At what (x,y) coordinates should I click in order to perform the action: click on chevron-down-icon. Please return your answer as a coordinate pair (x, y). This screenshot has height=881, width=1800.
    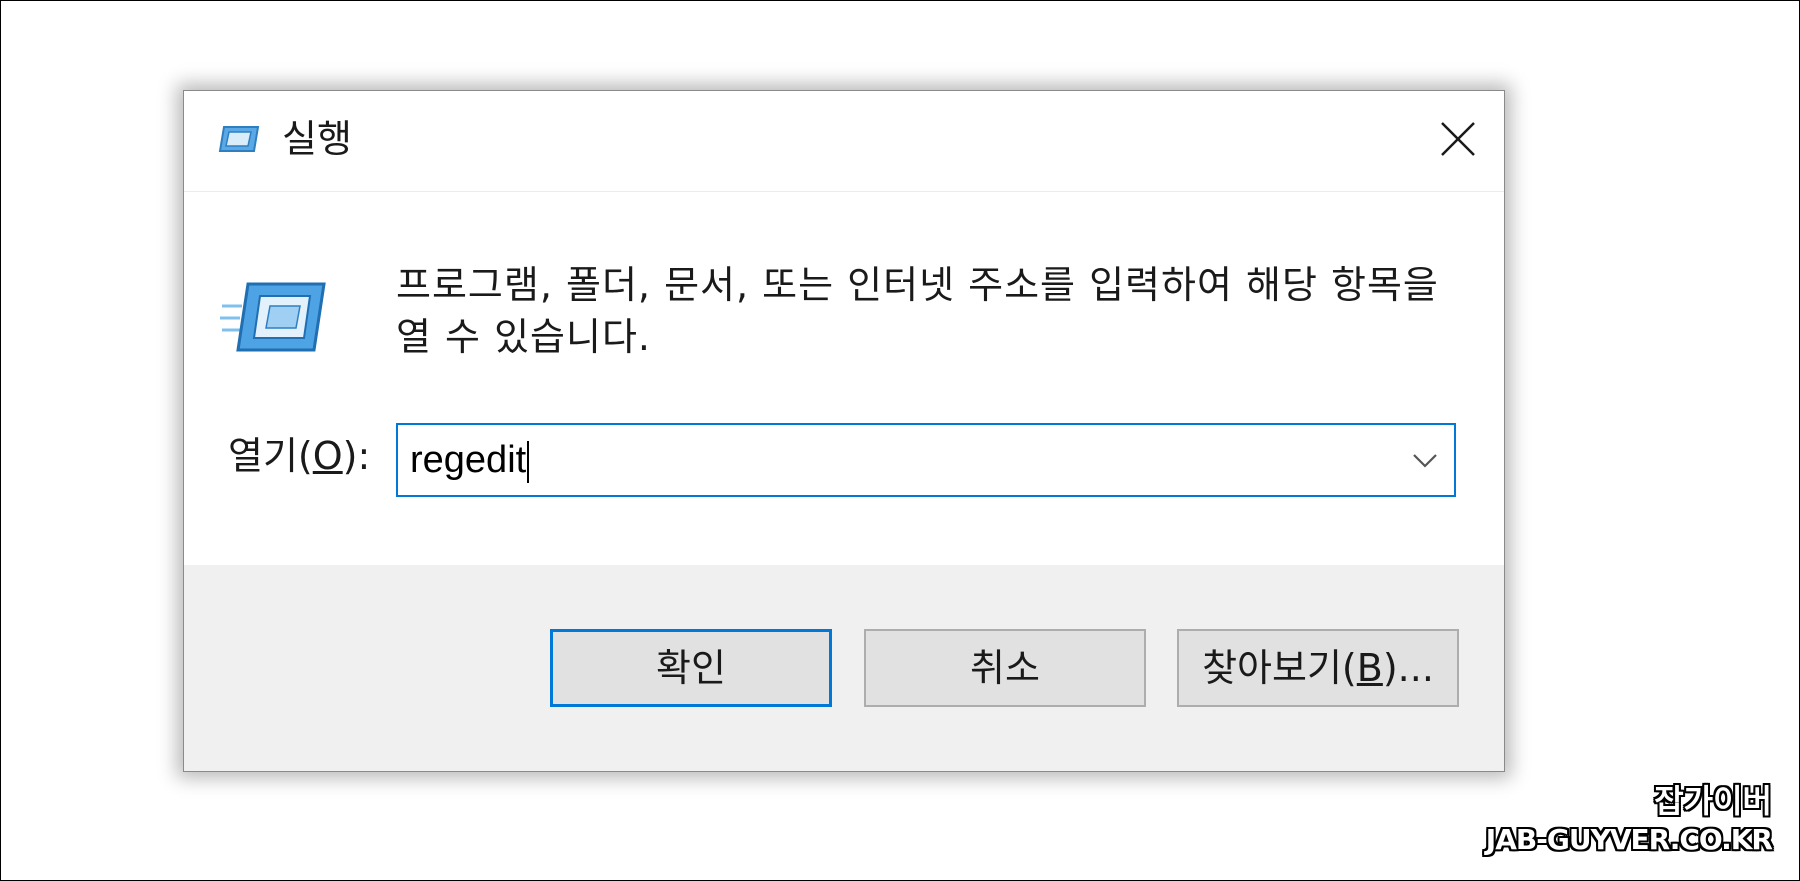
    Looking at the image, I should click on (1425, 460).